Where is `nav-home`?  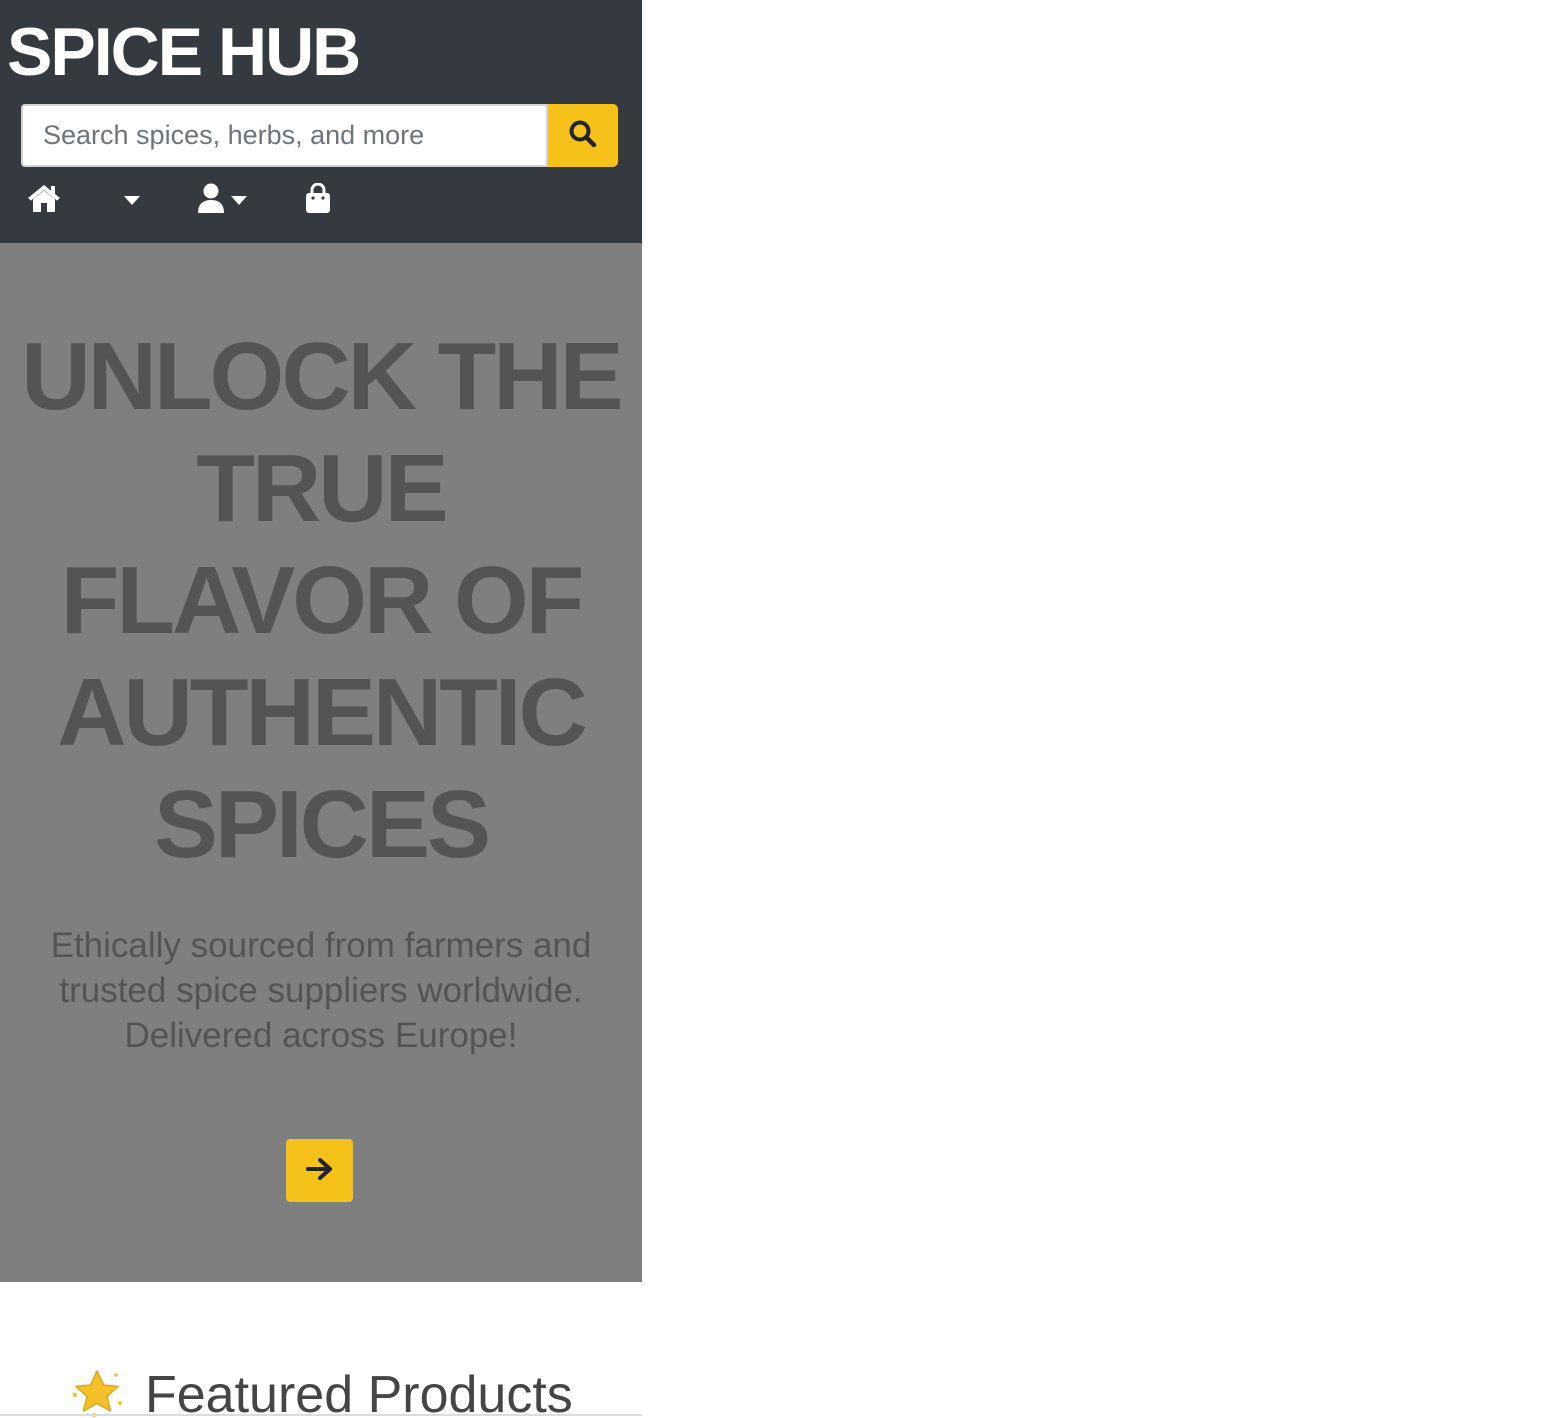 nav-home is located at coordinates (44, 200).